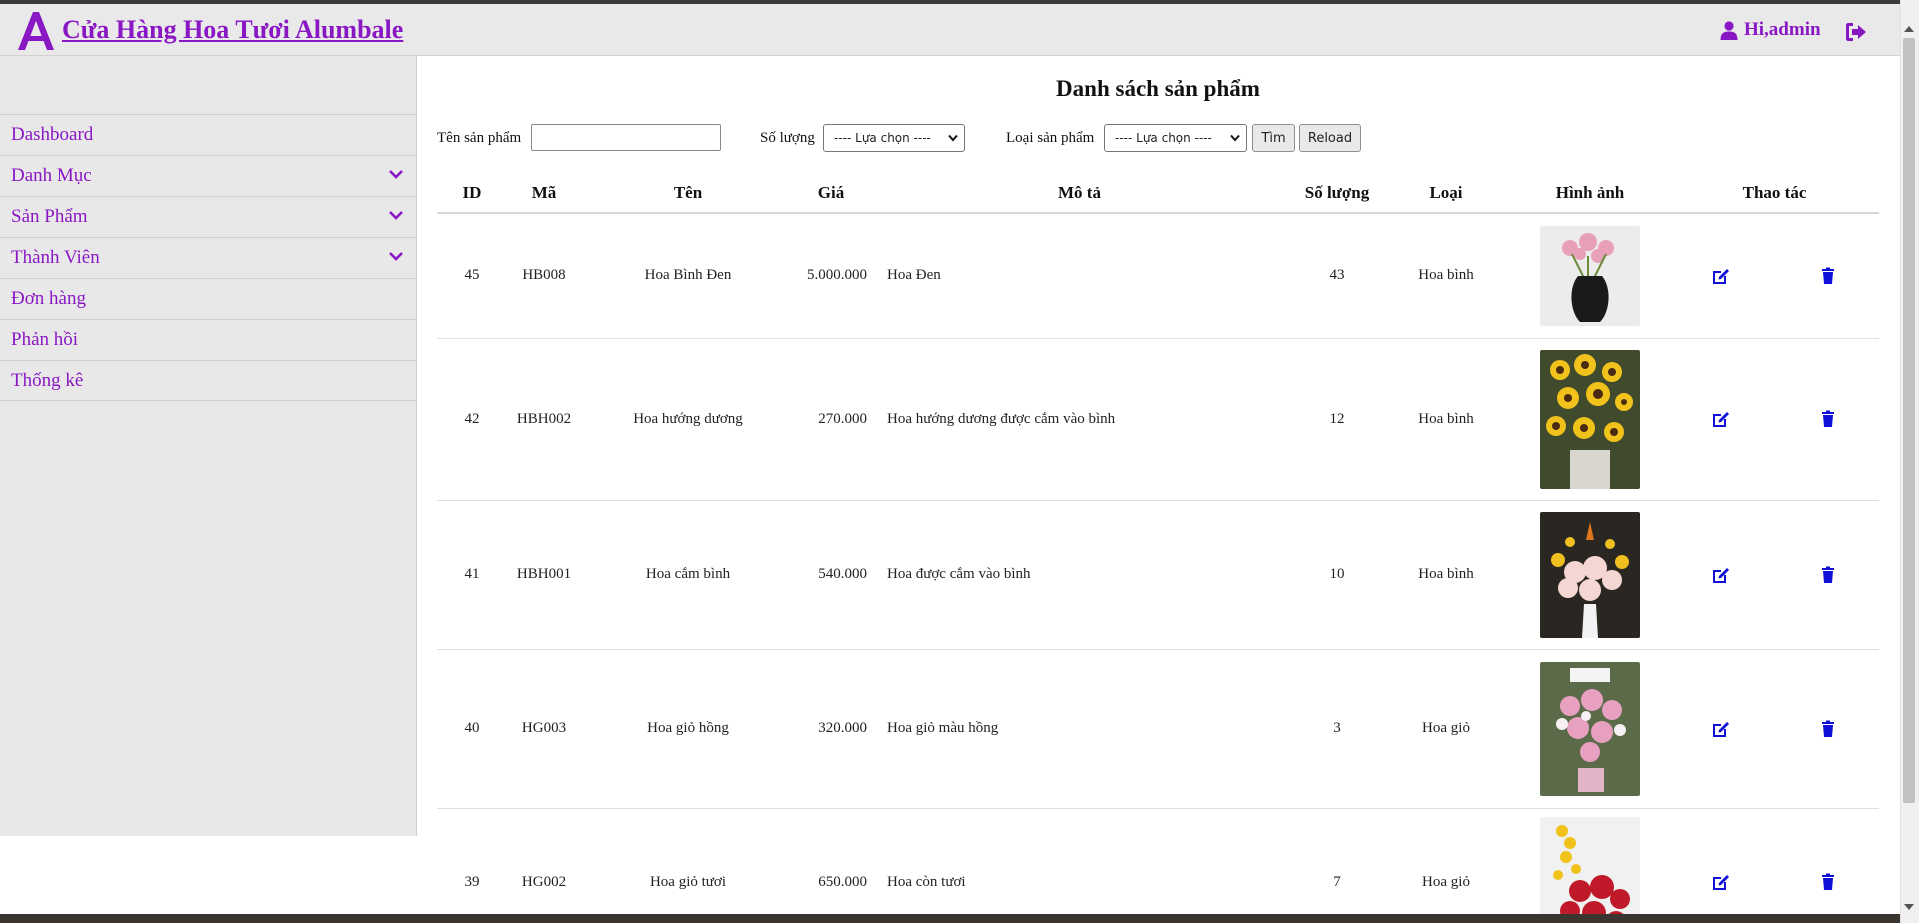  Describe the element at coordinates (1782, 29) in the screenshot. I see `user-greeting: Hi,admin` at that location.